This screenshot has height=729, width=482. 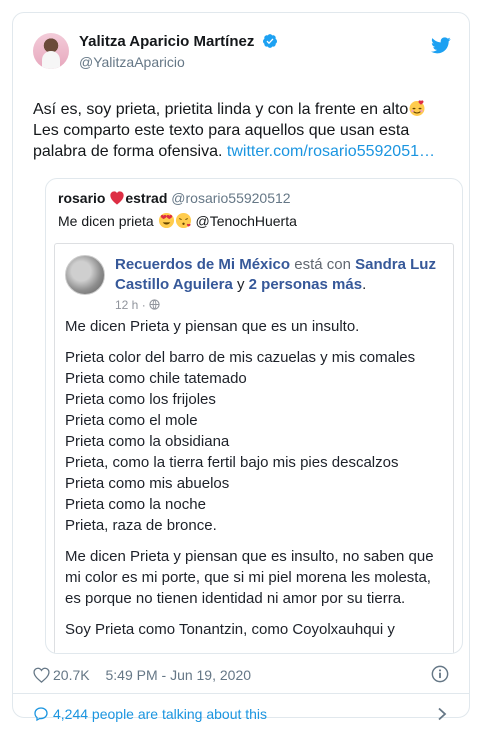 I want to click on fb-others: 2 personas más, so click(x=305, y=284).